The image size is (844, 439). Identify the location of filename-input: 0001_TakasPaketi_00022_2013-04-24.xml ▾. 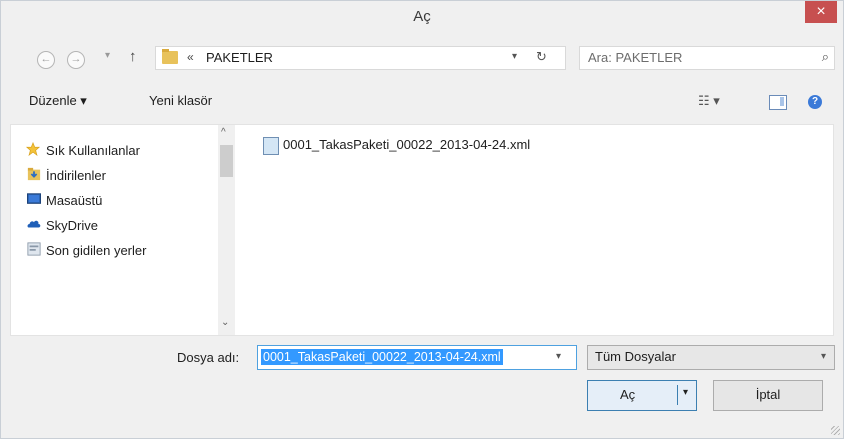
(417, 357).